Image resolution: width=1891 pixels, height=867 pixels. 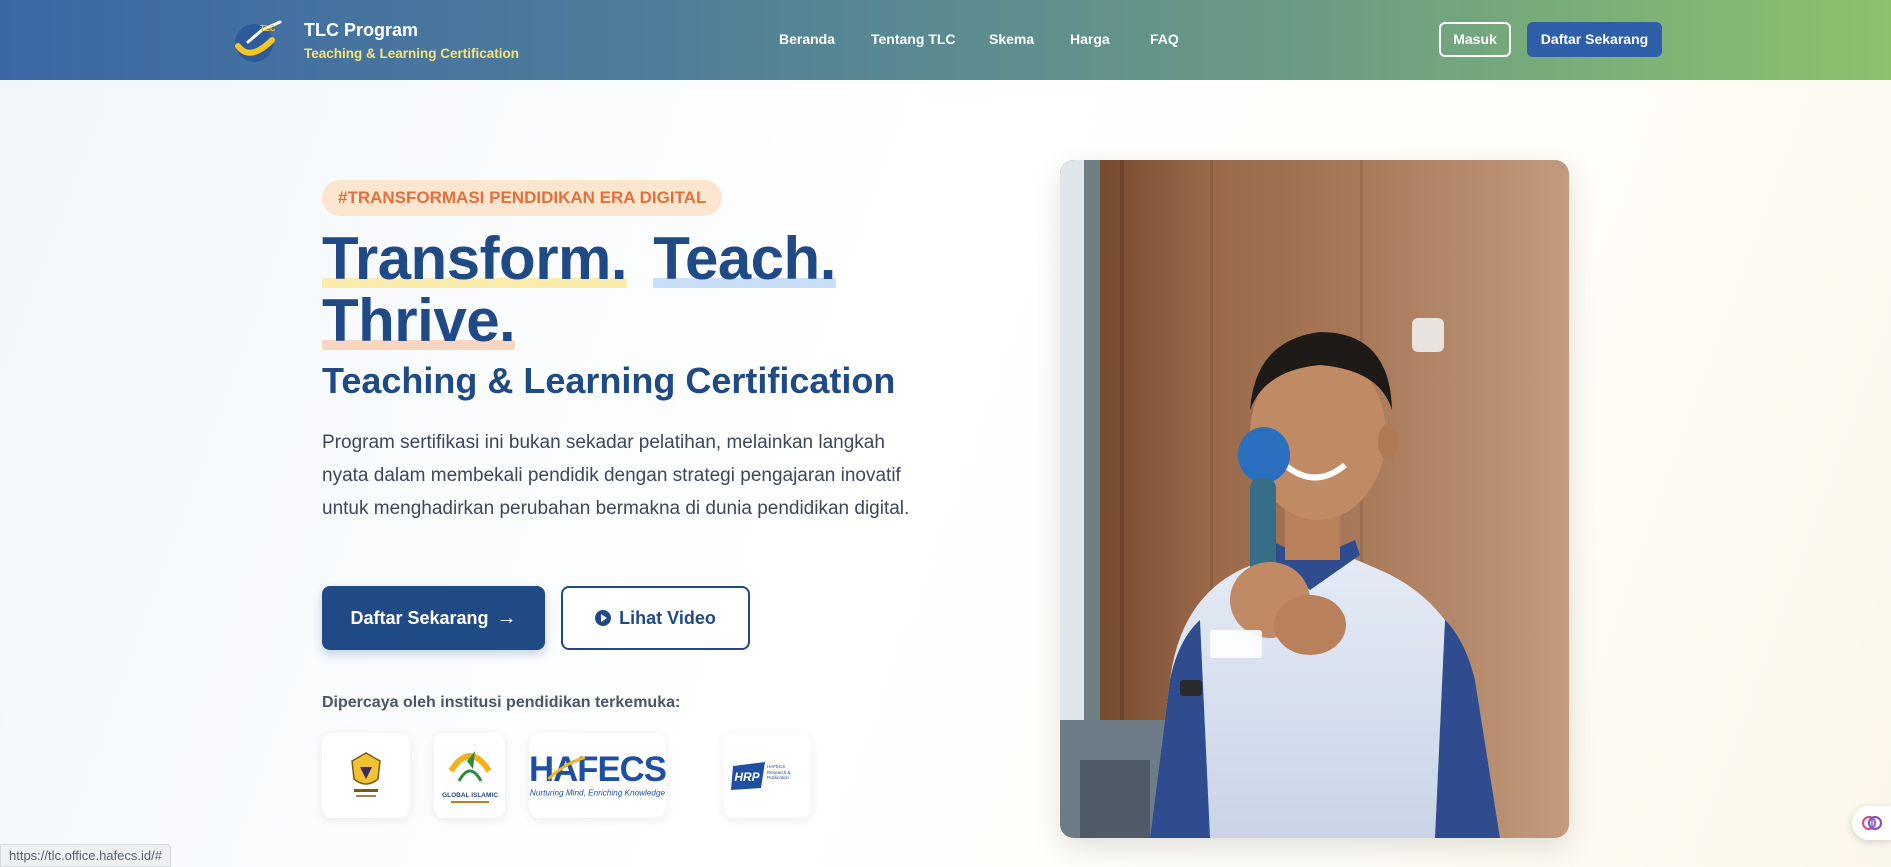 I want to click on svg-text: HAFECS, so click(x=597, y=769).